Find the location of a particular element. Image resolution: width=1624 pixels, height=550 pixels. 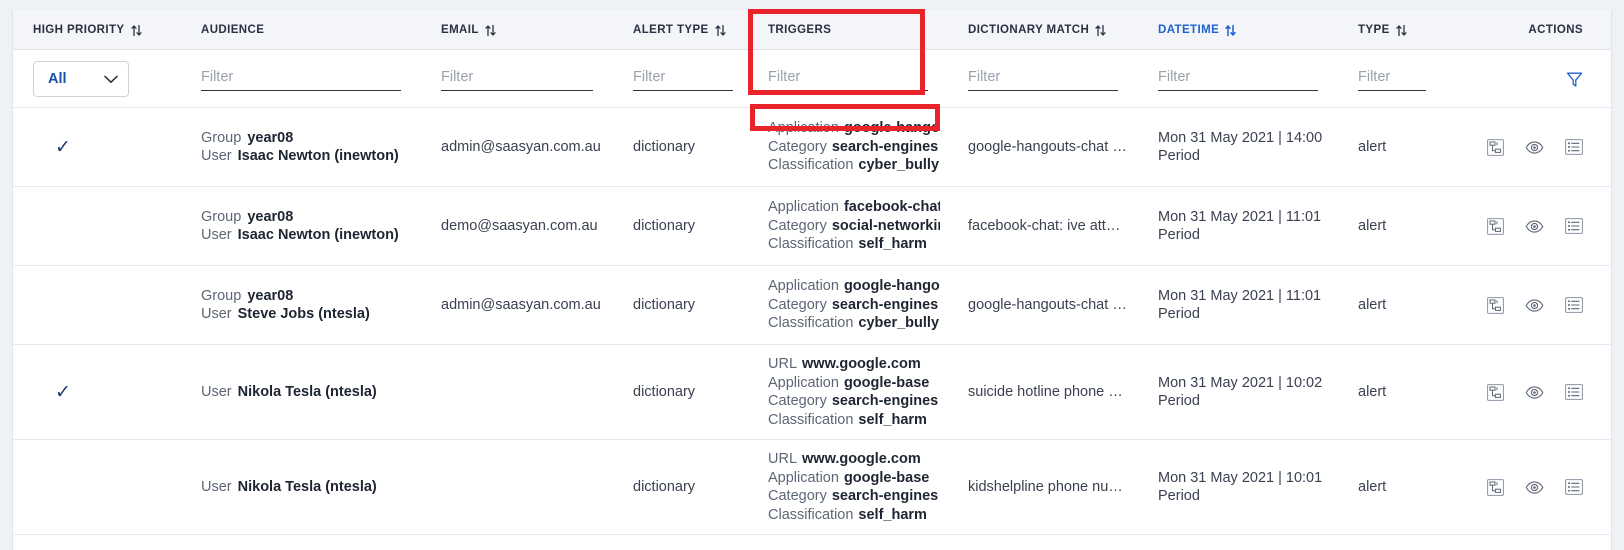

audience-filter-input is located at coordinates (301, 79).